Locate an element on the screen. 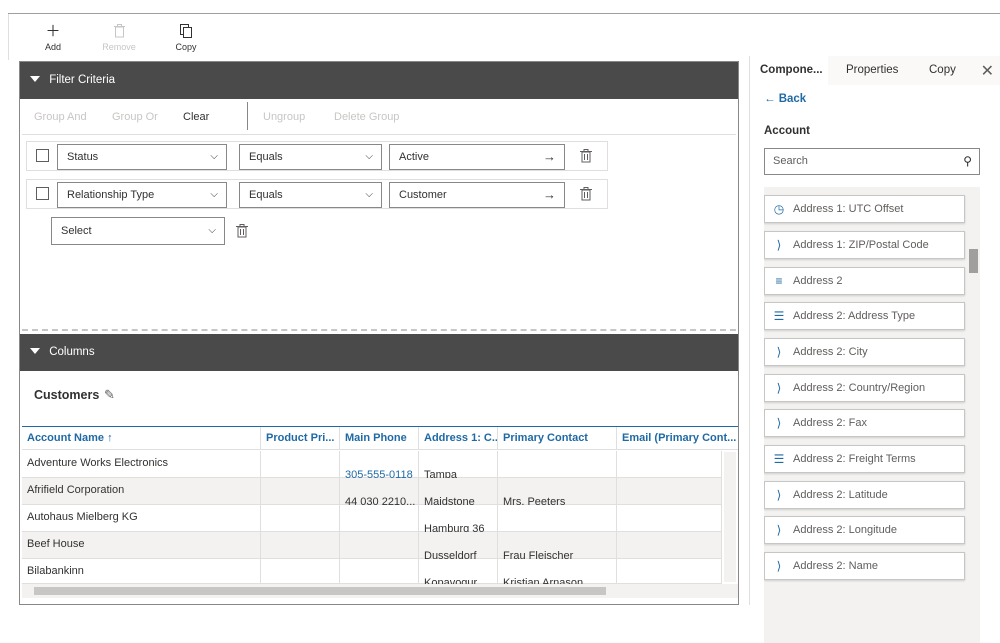 This screenshot has width=1000, height=643. field-item: ⟩ Address 2: Fax is located at coordinates (864, 423).